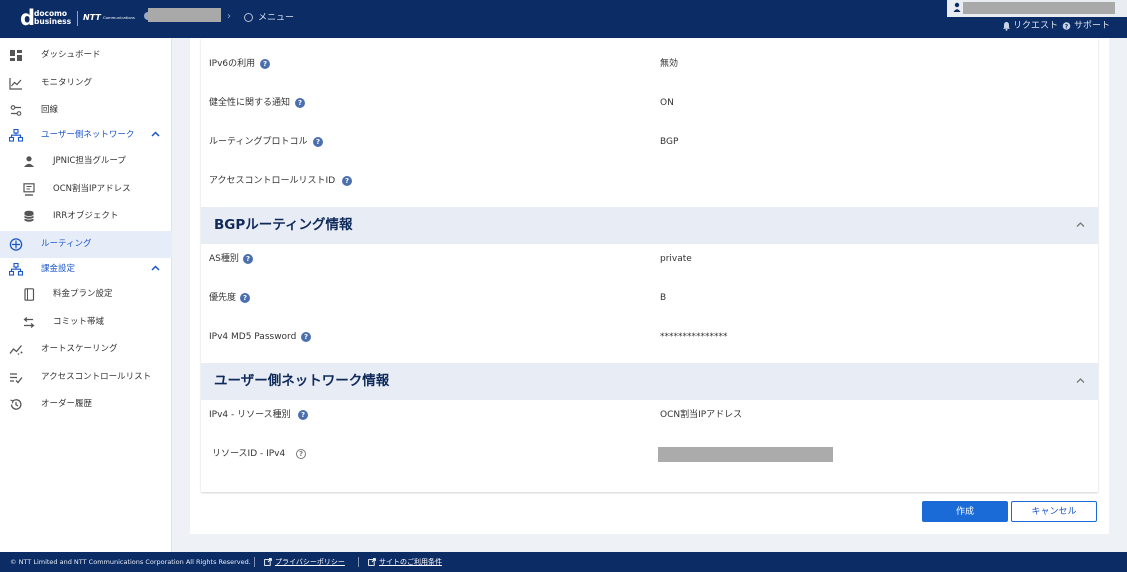 The image size is (1127, 572). Describe the element at coordinates (372, 562) in the screenshot. I see `external-link-icon` at that location.